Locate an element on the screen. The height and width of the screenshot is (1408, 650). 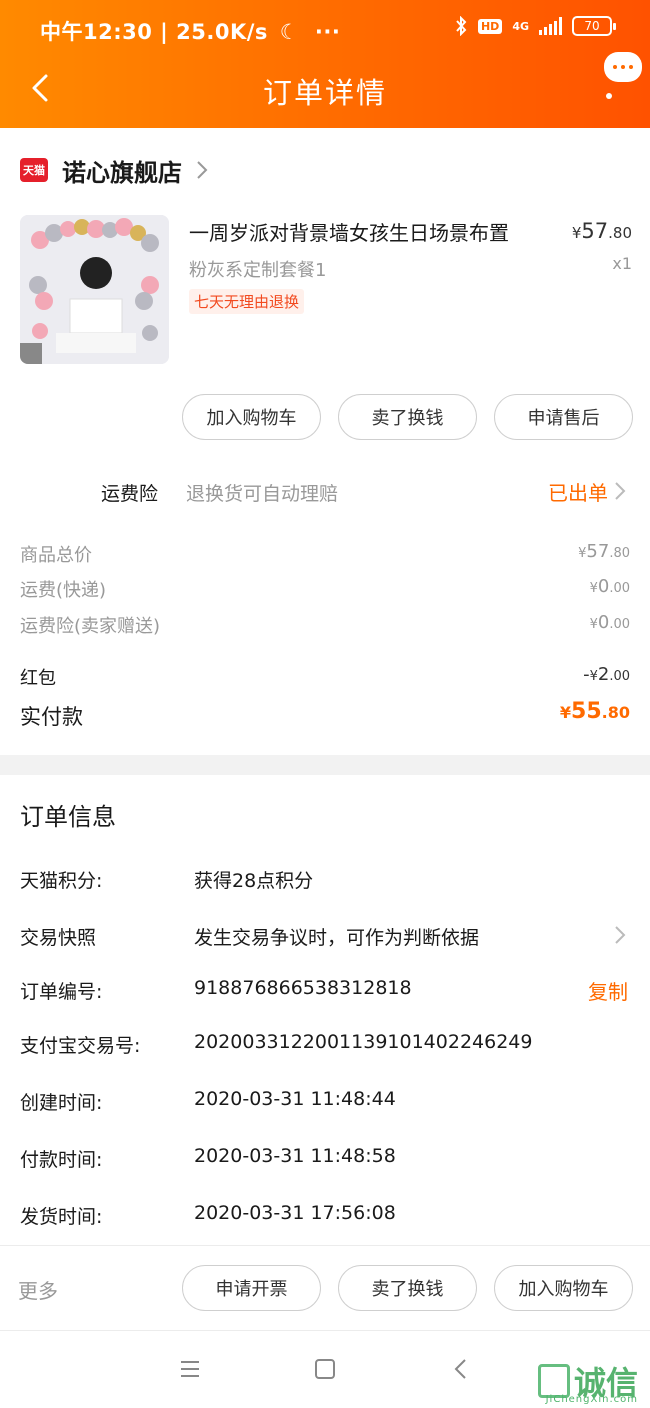
shipping-insurance-status: 已出单 is located at coordinates (578, 491).